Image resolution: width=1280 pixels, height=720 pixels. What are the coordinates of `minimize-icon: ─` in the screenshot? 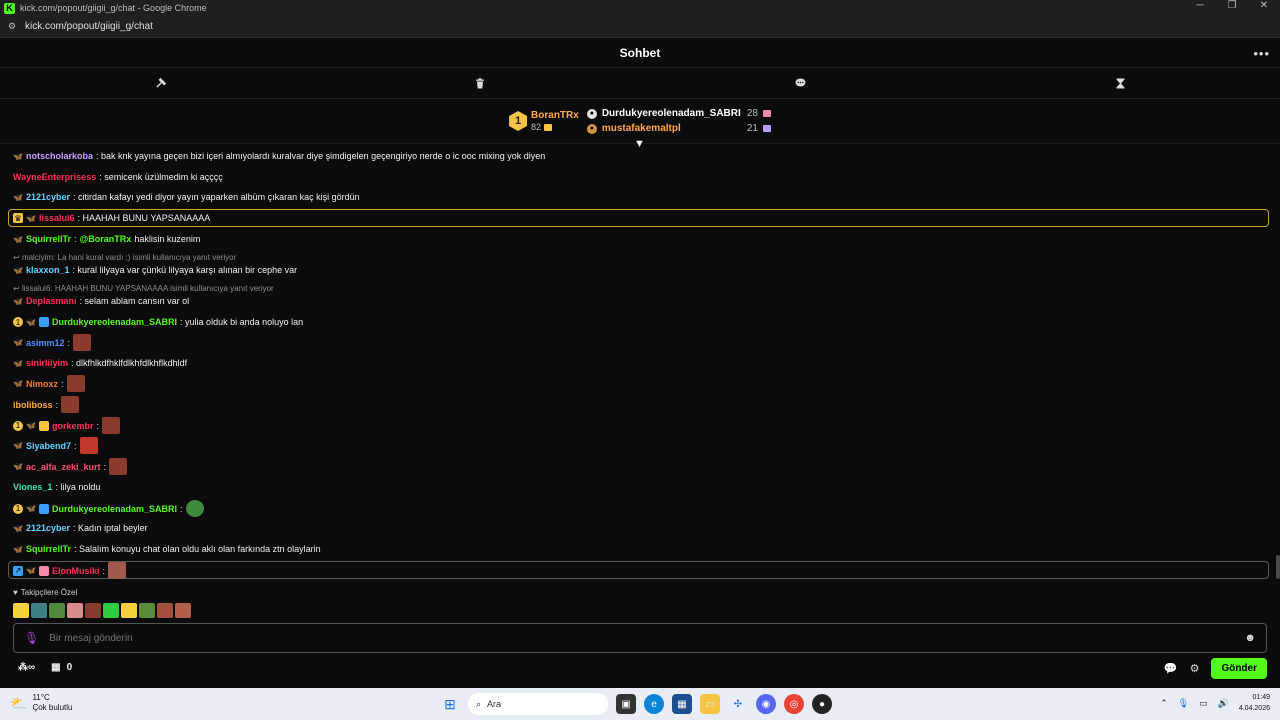 It's located at (1200, 5).